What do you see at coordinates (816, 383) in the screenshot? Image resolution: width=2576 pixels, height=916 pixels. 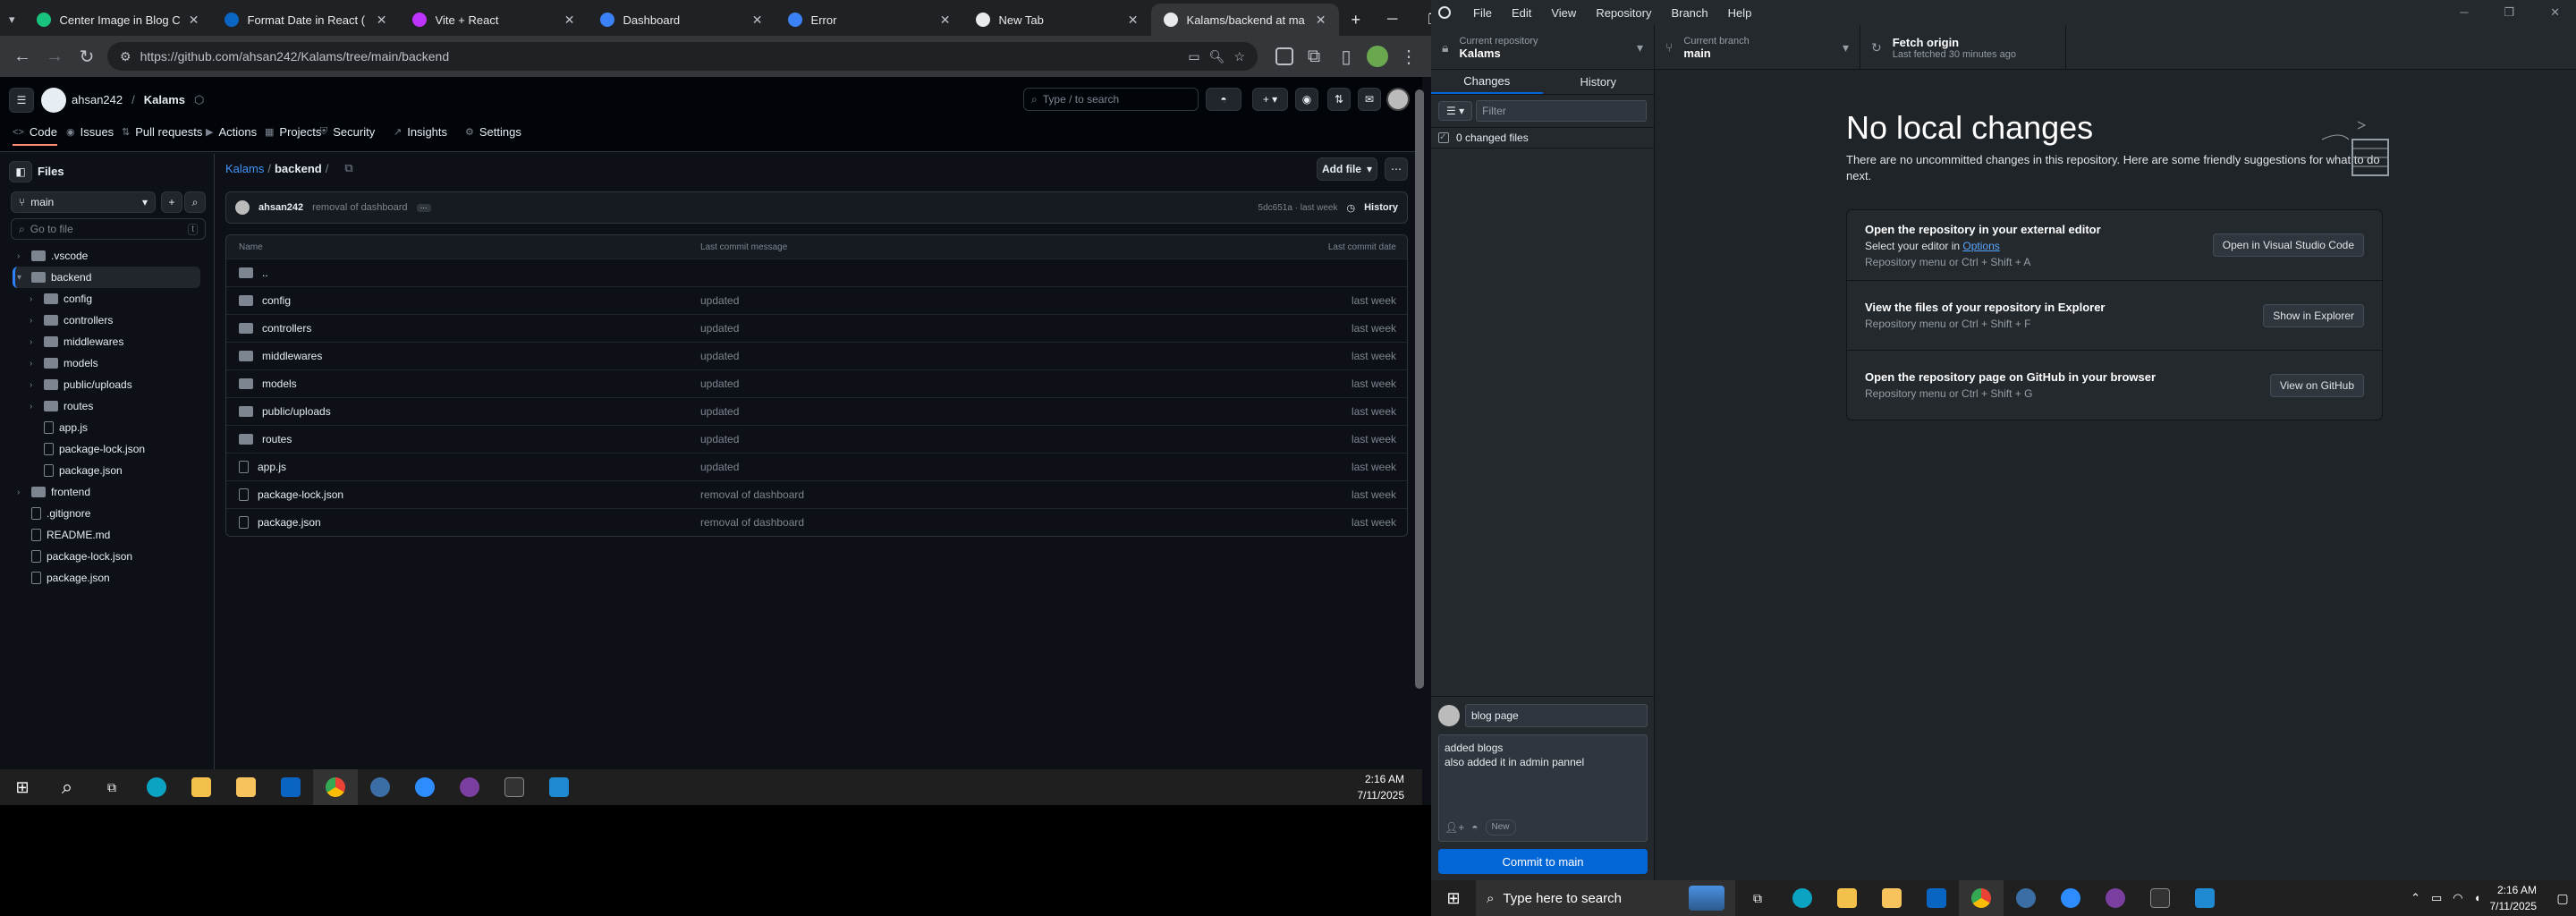 I see `table-row: models updated last week` at bounding box center [816, 383].